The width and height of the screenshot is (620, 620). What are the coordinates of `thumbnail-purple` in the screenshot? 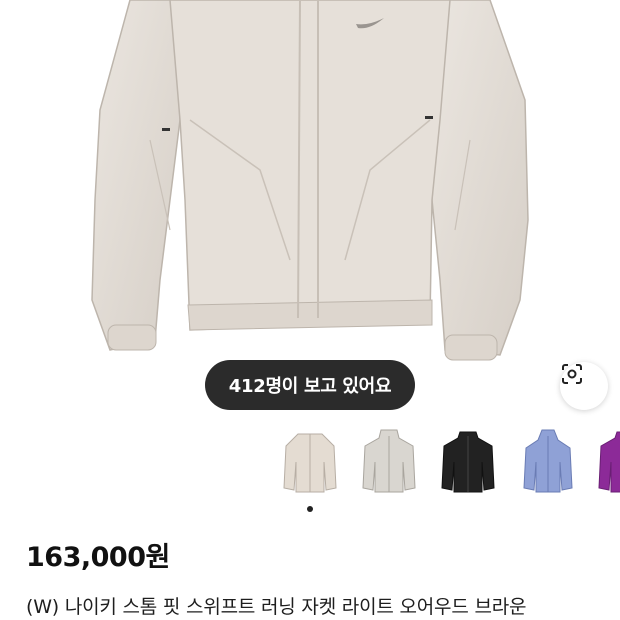 It's located at (605, 463).